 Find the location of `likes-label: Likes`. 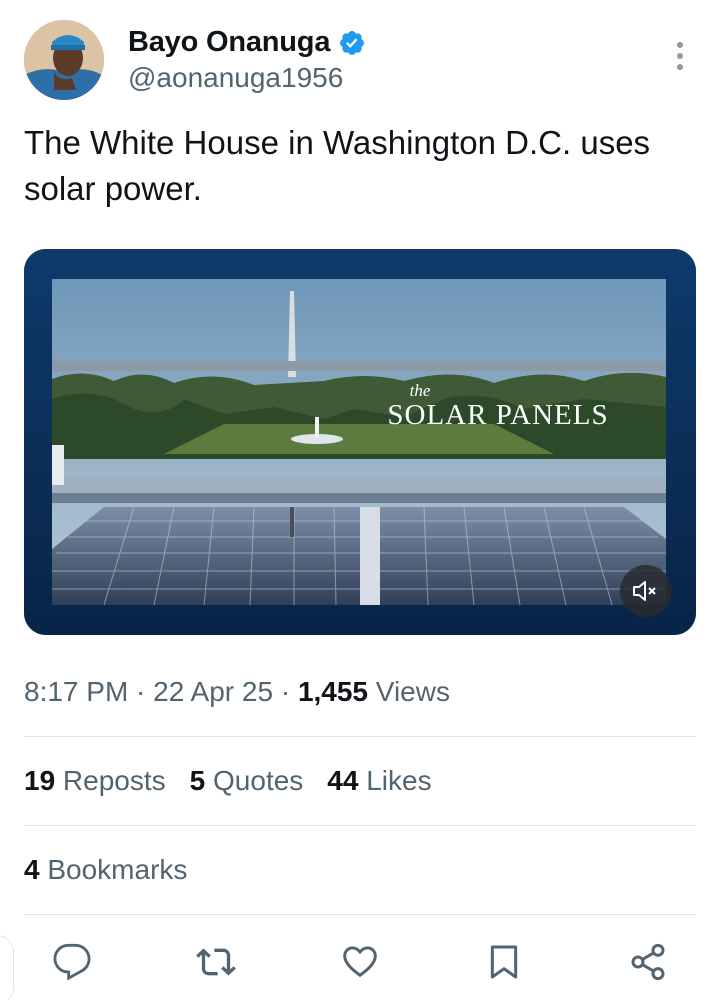

likes-label: Likes is located at coordinates (395, 780).